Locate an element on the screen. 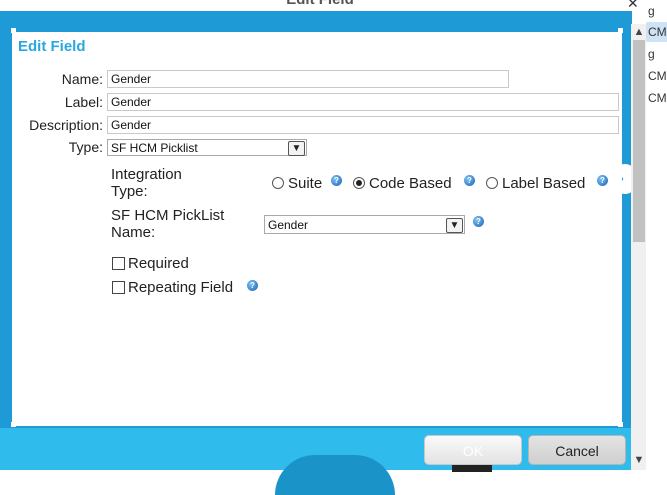 The image size is (667, 495). repeating-field-label: Repeating Field is located at coordinates (180, 287).